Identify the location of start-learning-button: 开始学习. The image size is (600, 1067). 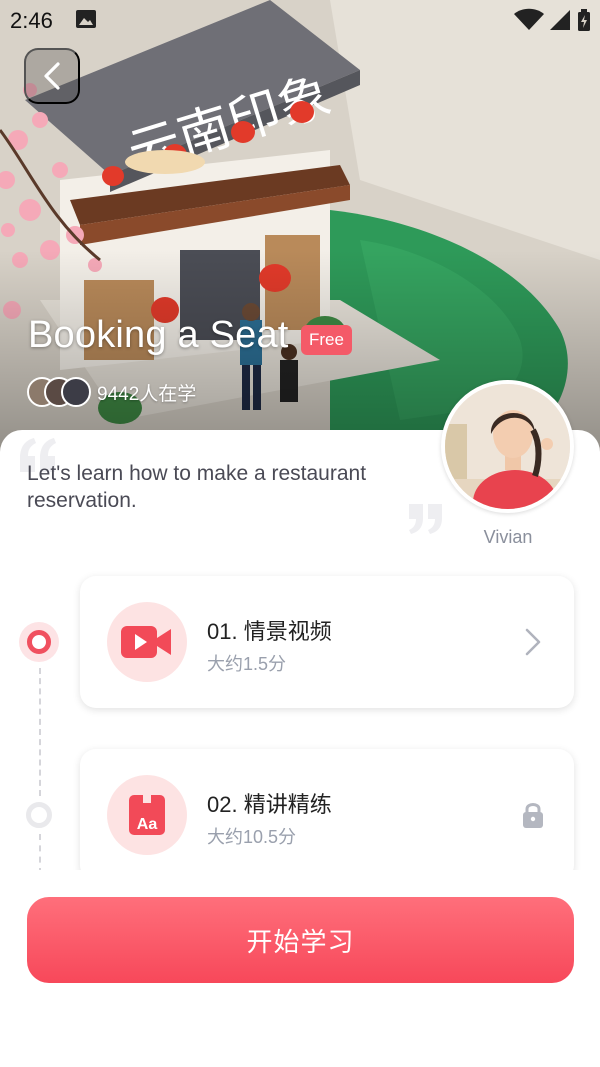
(300, 940).